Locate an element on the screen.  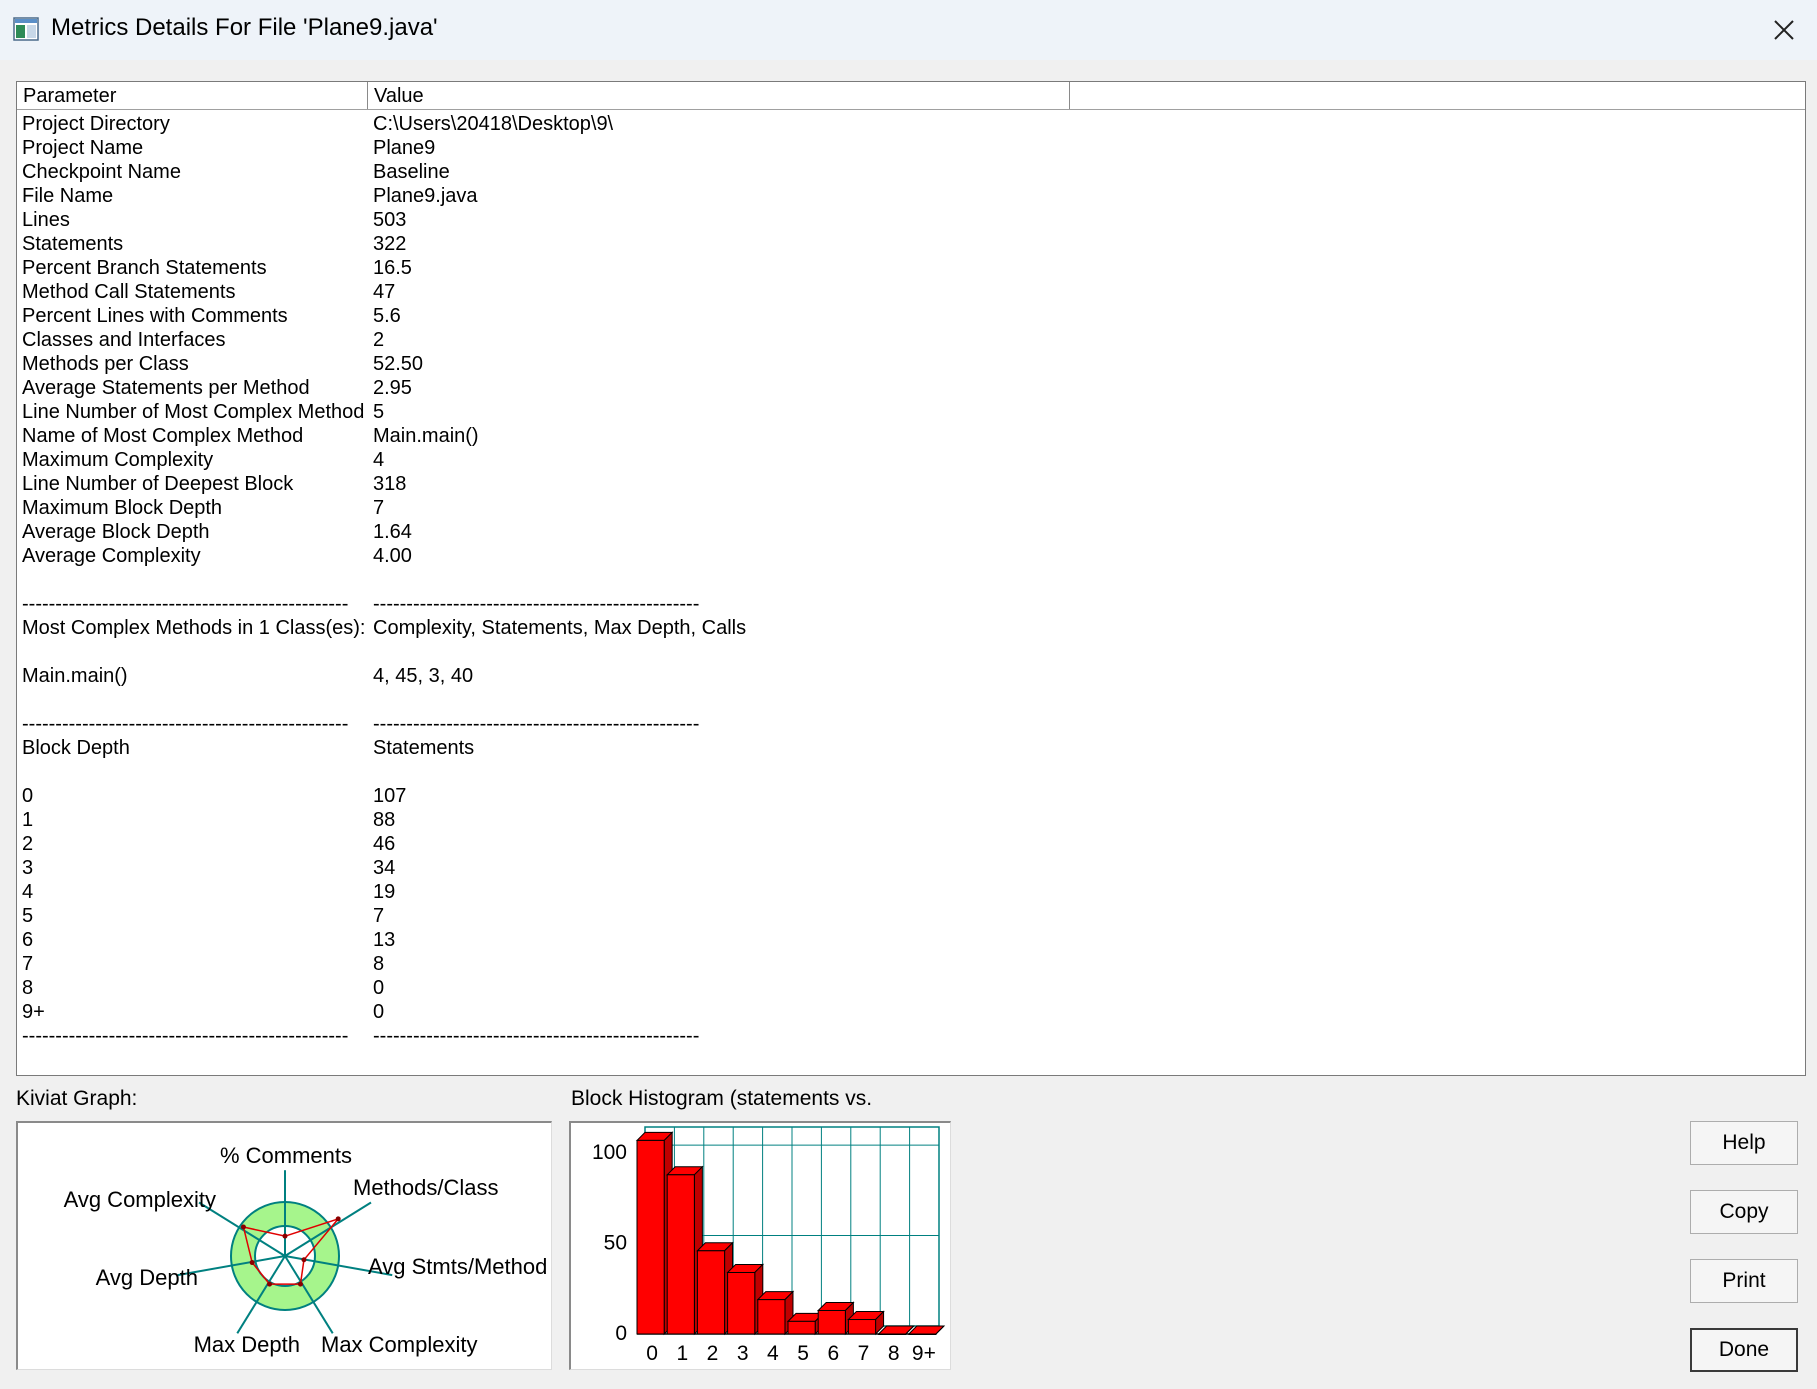
table-row: Statements 322 is located at coordinates (911, 244).